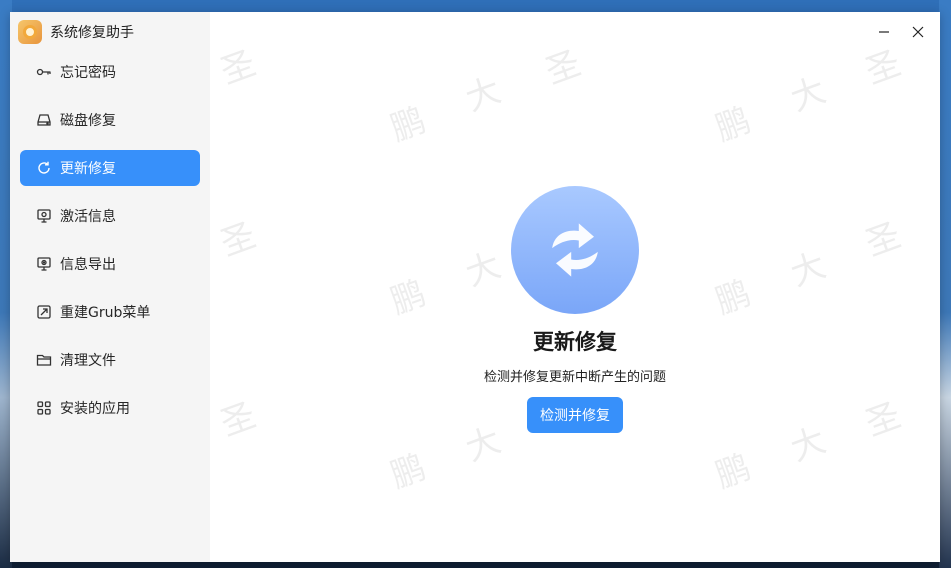 This screenshot has width=951, height=568. What do you see at coordinates (88, 121) in the screenshot?
I see `sidebar-item-label: 磁盘修复` at bounding box center [88, 121].